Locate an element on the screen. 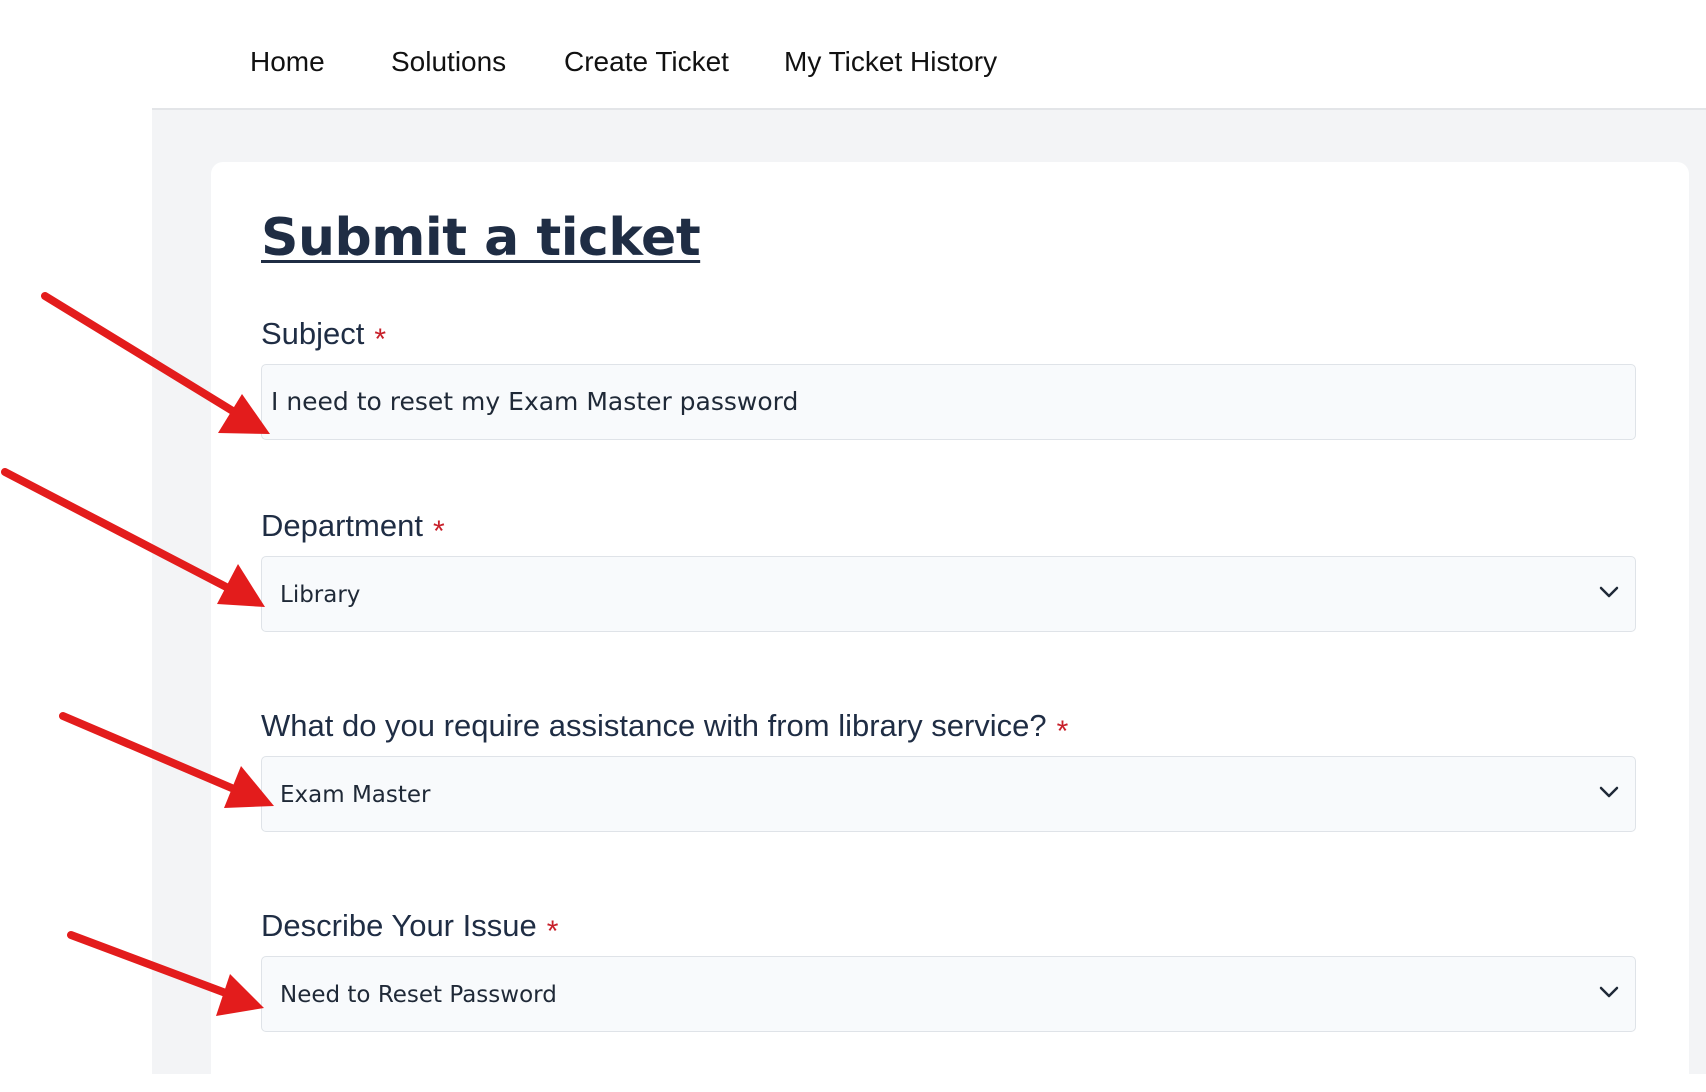 Image resolution: width=1706 pixels, height=1092 pixels. subject-input: I need to reset my Exam Master password is located at coordinates (948, 402).